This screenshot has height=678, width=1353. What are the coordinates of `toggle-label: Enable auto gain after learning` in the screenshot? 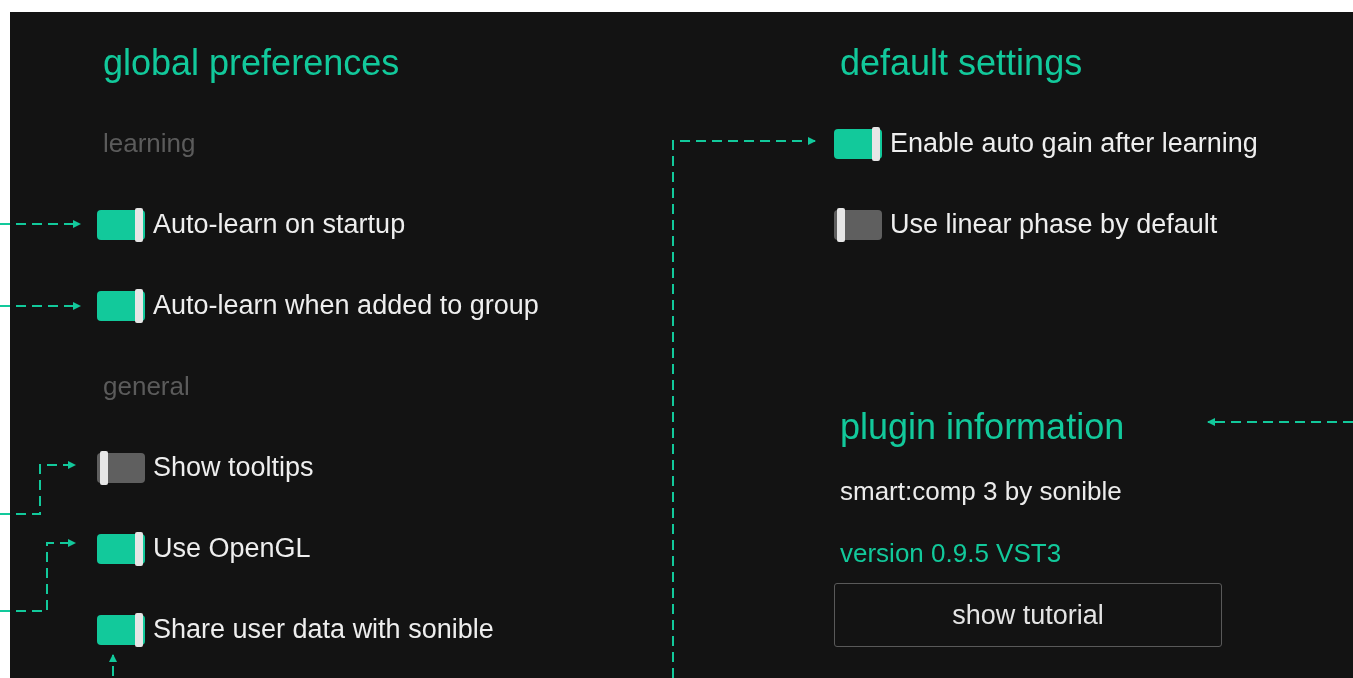 It's located at (1074, 143).